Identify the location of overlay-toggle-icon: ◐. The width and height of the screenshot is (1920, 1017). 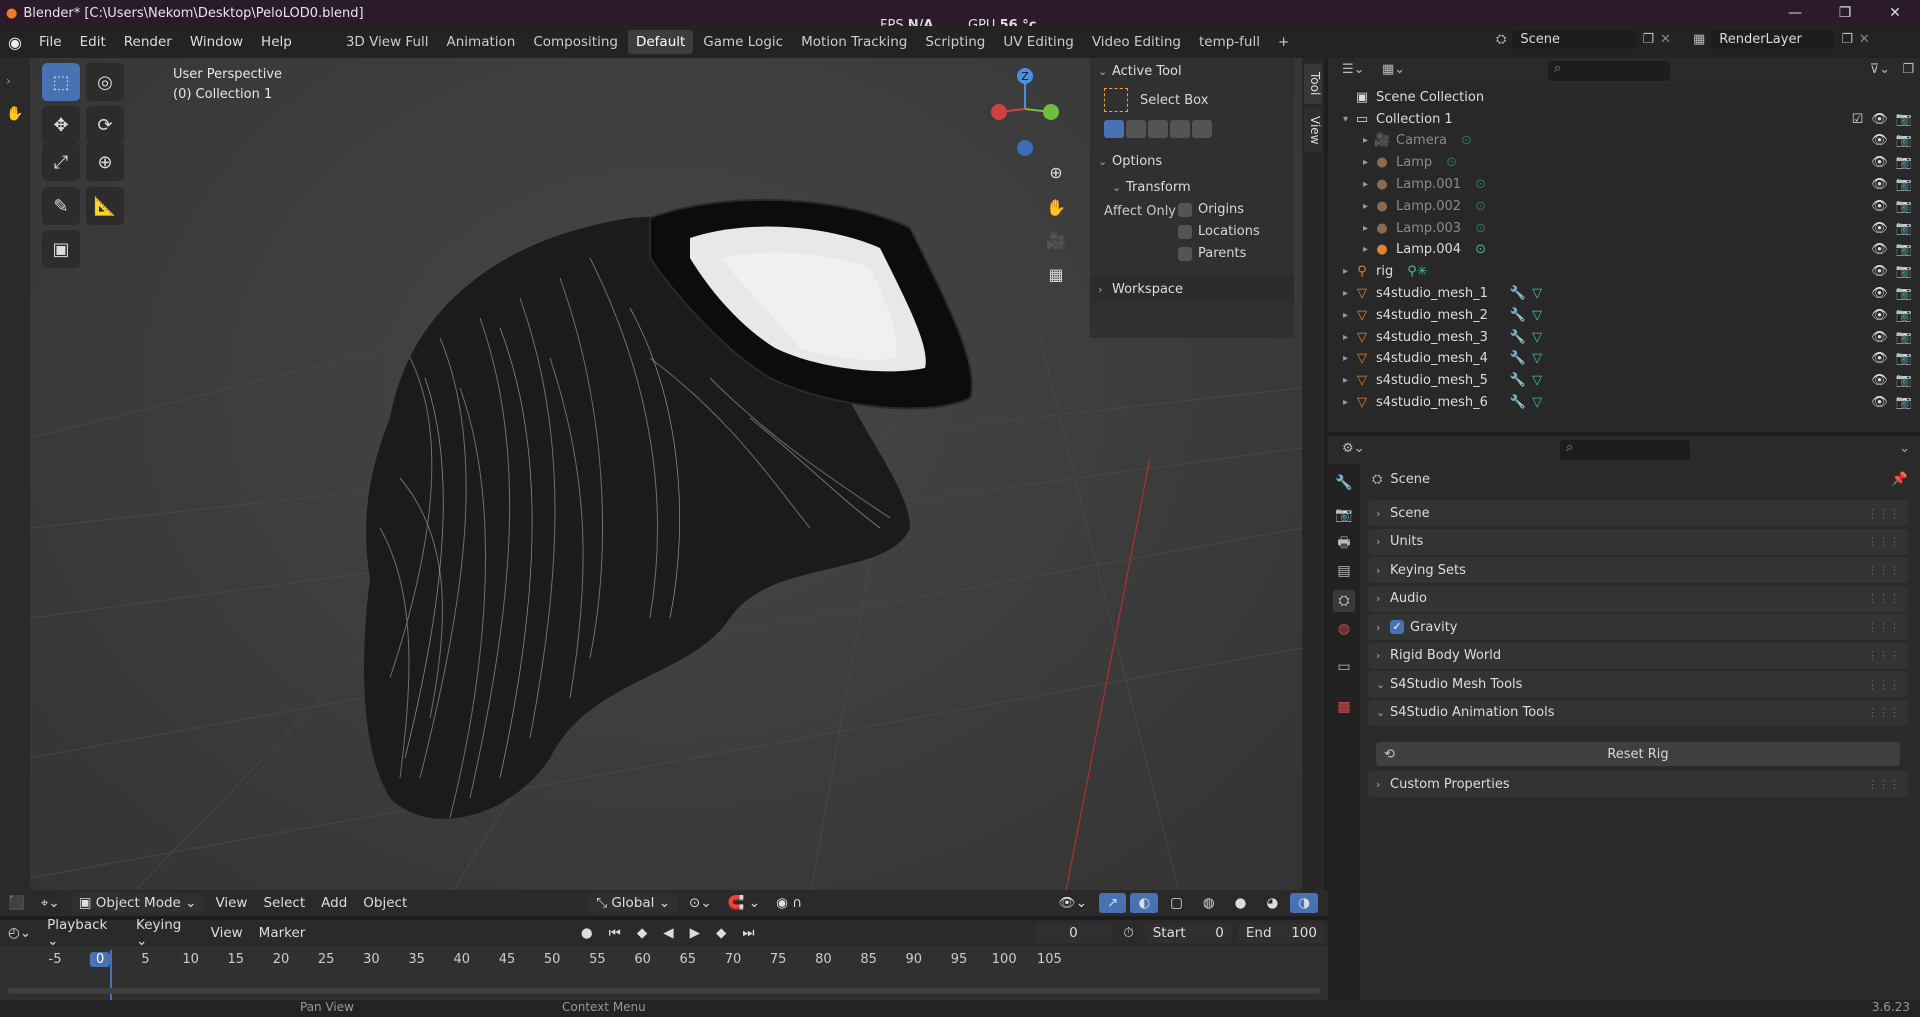
(1144, 903).